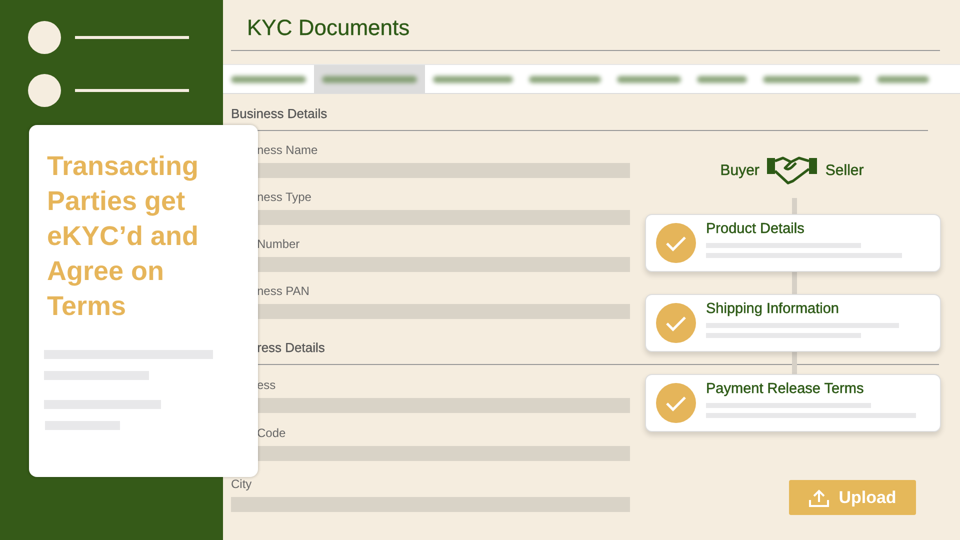 The width and height of the screenshot is (960, 540). I want to click on field-label: Code, so click(271, 433).